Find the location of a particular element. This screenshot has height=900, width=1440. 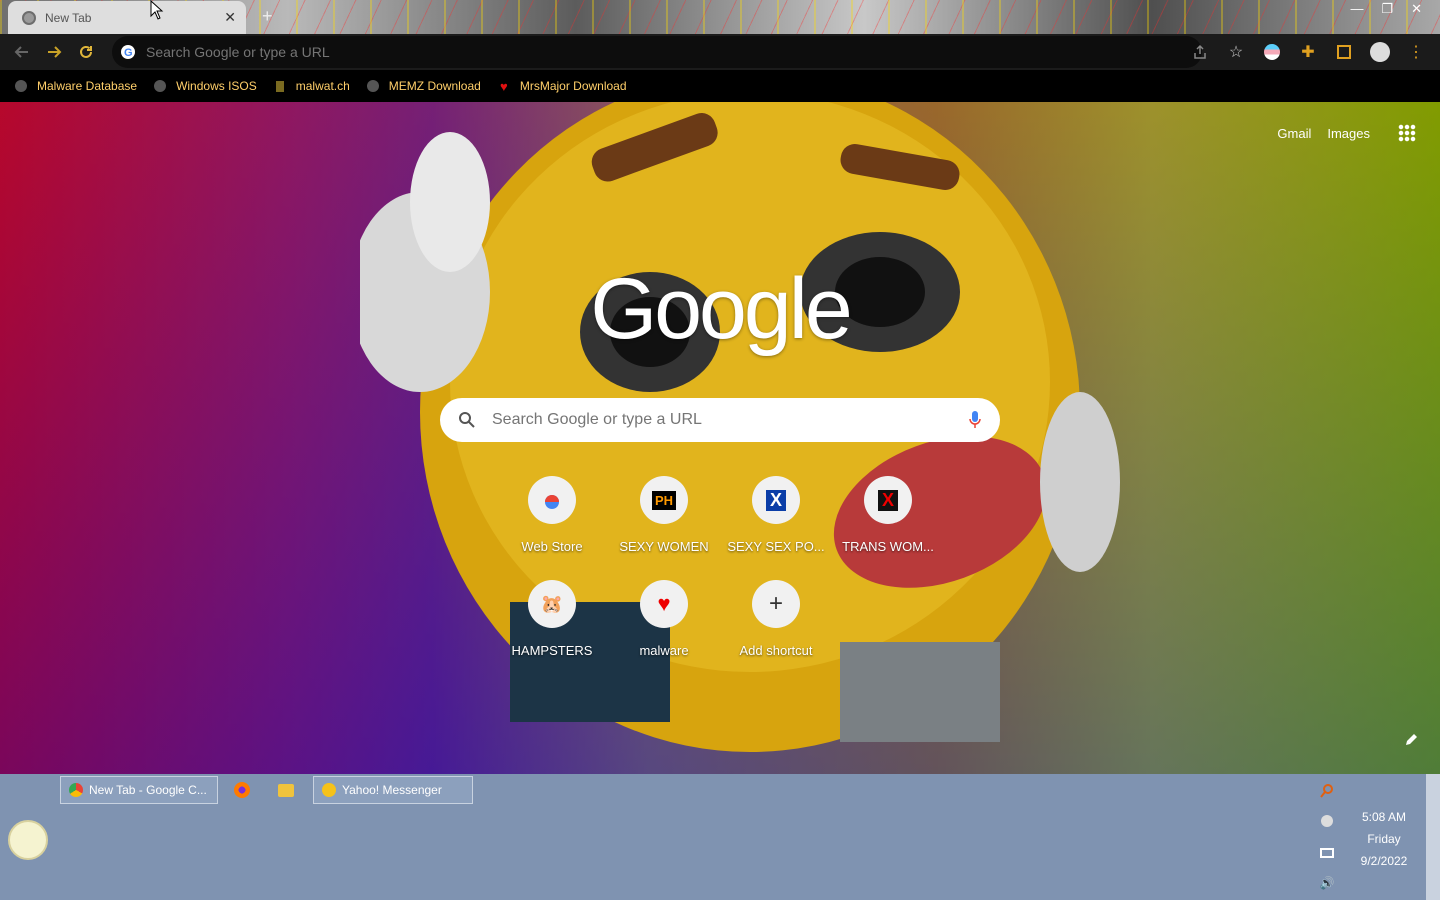

shortcut-tile: PH SEXY WOMEN is located at coordinates (664, 515).